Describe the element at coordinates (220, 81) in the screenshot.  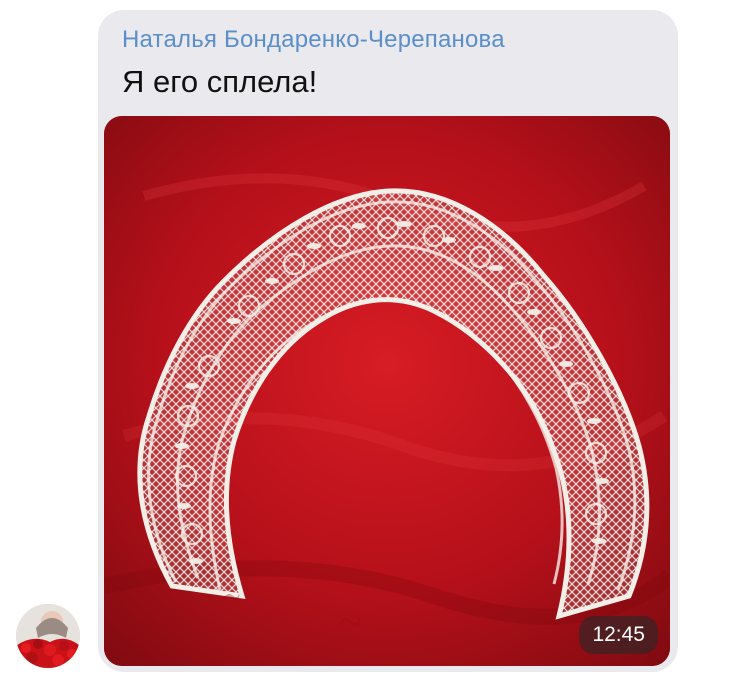
I see `message-text: Я его сплела!` at that location.